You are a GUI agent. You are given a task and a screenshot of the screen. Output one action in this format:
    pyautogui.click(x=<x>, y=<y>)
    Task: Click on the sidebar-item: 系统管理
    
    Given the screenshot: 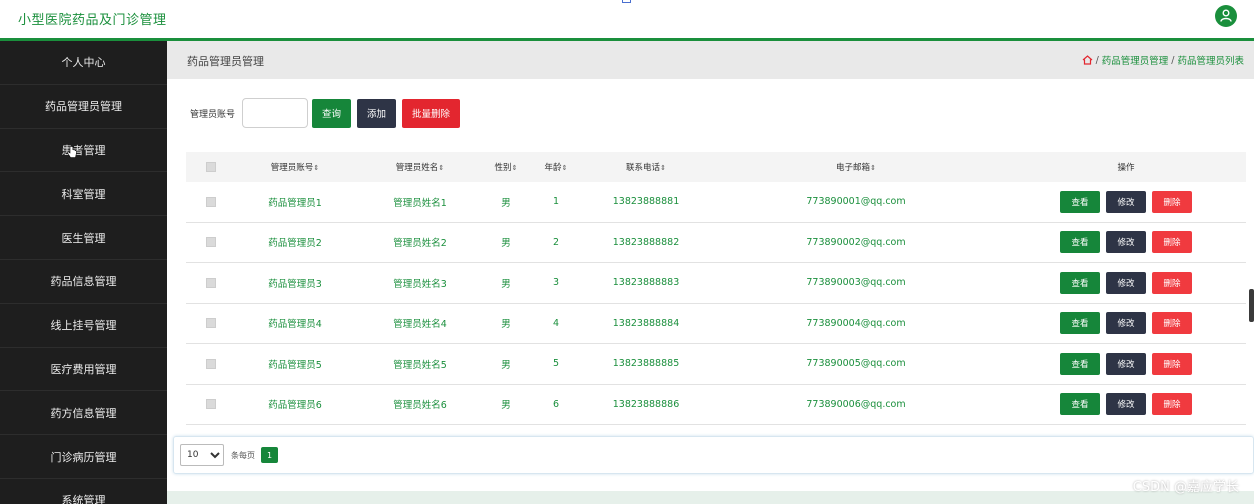 What is the action you would take?
    pyautogui.click(x=83, y=491)
    